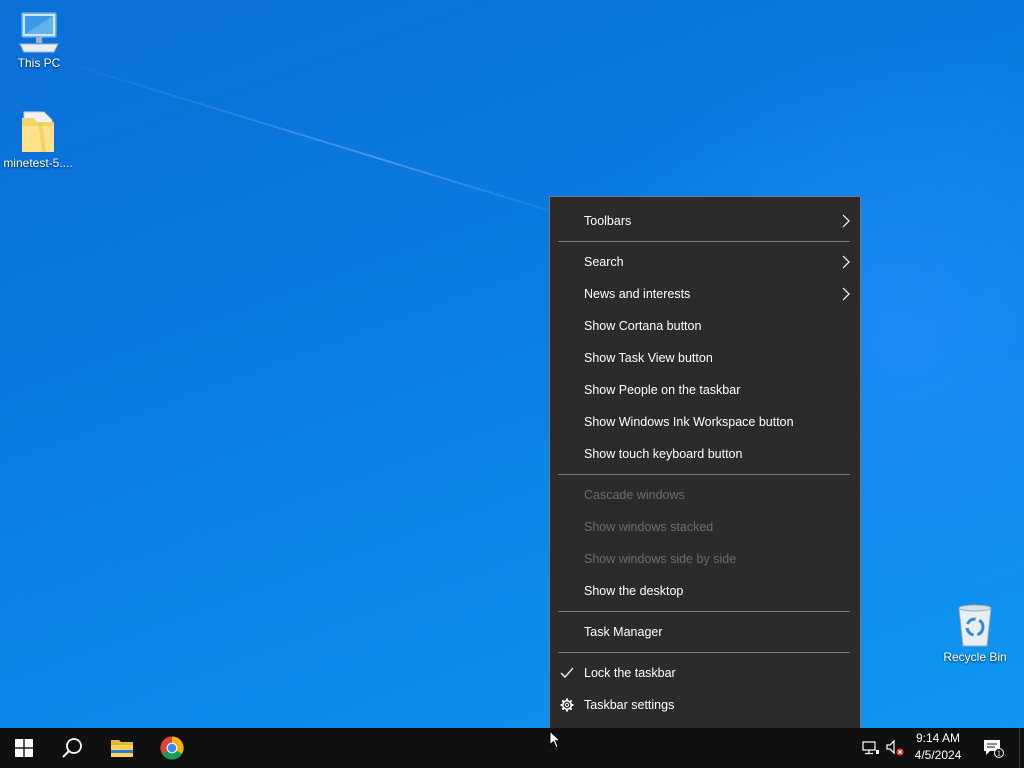  Describe the element at coordinates (623, 632) in the screenshot. I see `menu-item-label: Task Manager` at that location.